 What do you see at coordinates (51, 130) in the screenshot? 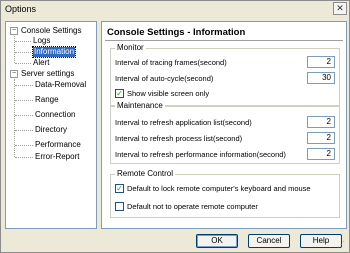
I see `tree-node-directory: Directory` at bounding box center [51, 130].